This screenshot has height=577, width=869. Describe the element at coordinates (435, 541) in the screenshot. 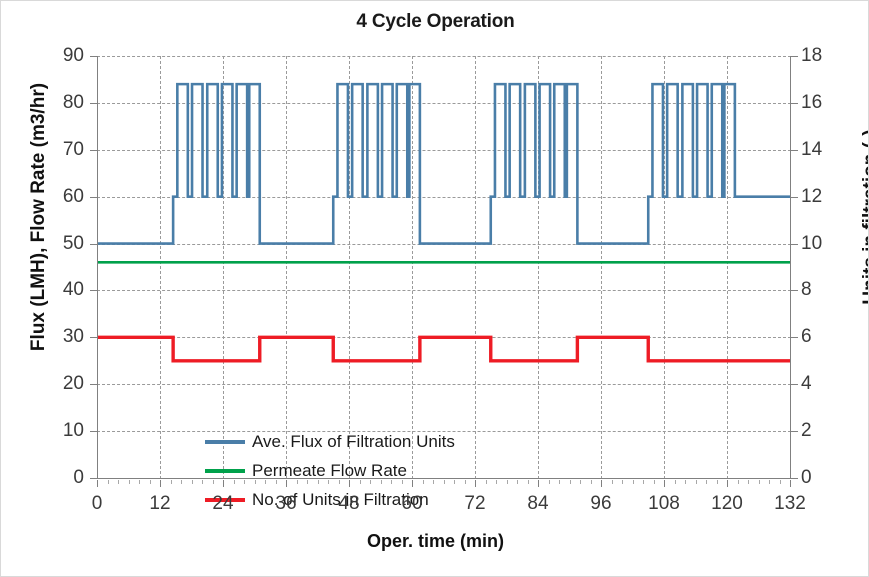

I see `x-axis-label: Oper. time (min)` at that location.